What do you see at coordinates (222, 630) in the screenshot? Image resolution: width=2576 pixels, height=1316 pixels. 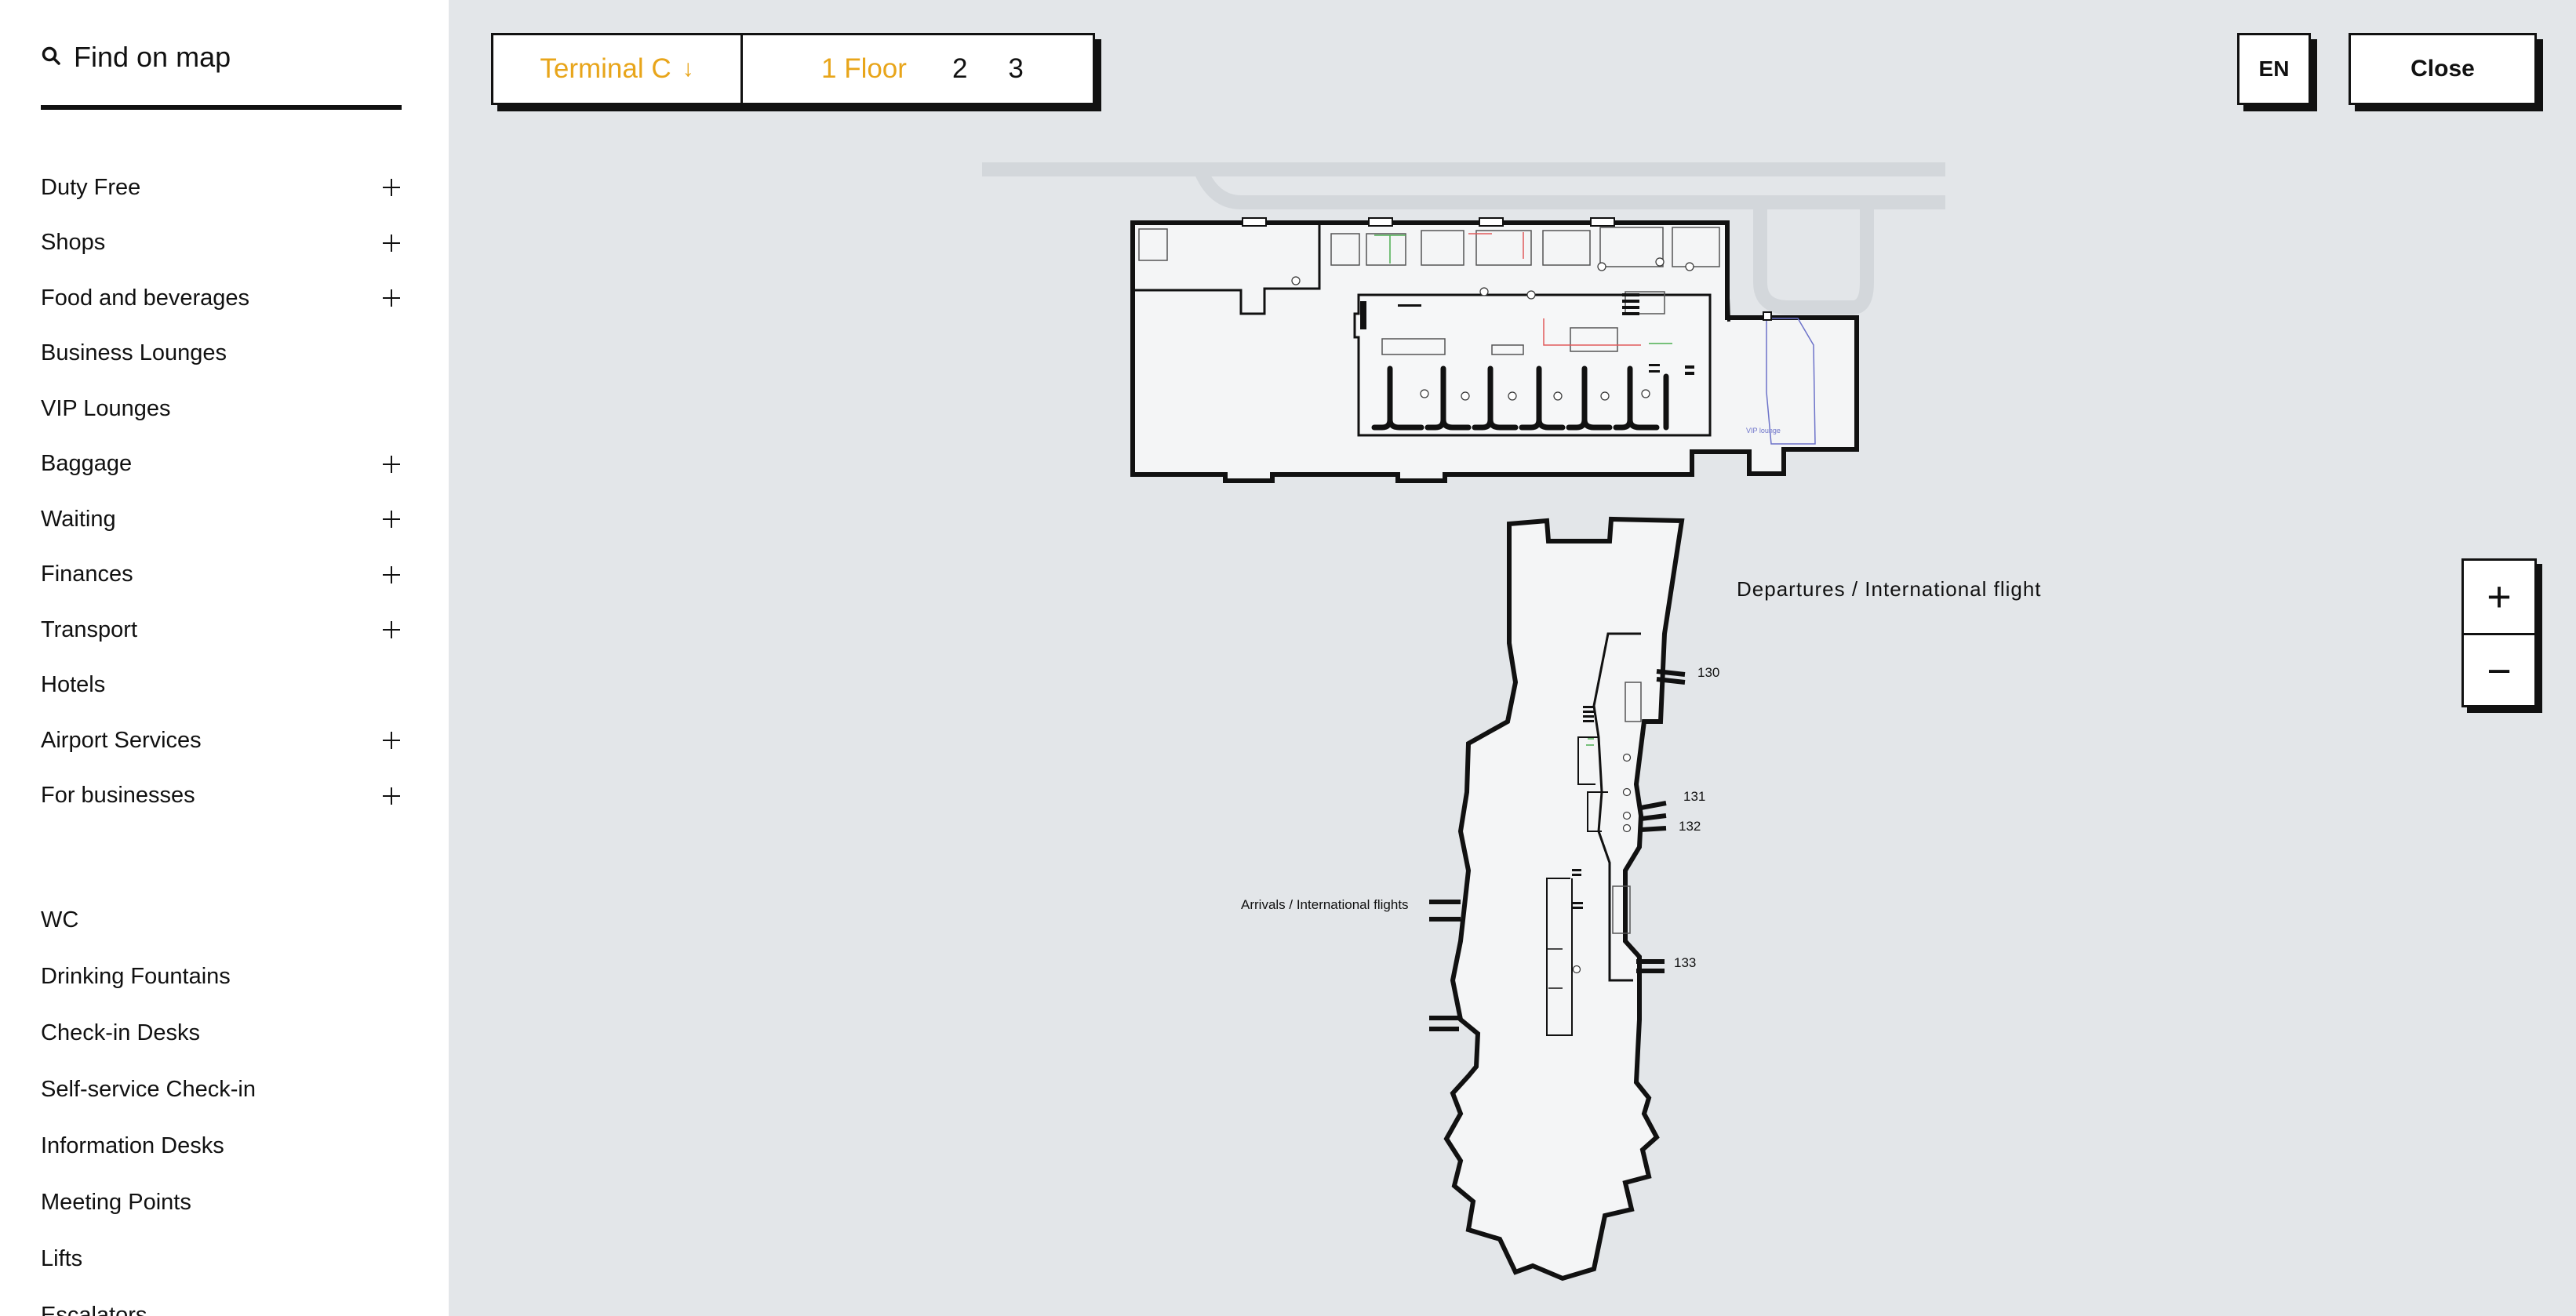 I see `category-transport: Transport` at bounding box center [222, 630].